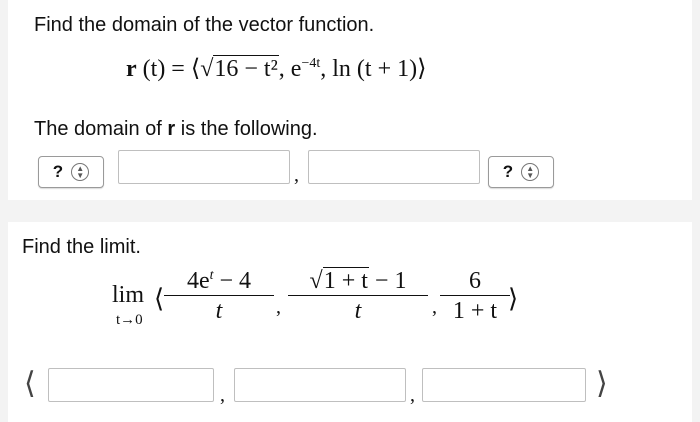  I want to click on sqrt-symbol: √, so click(207, 69).